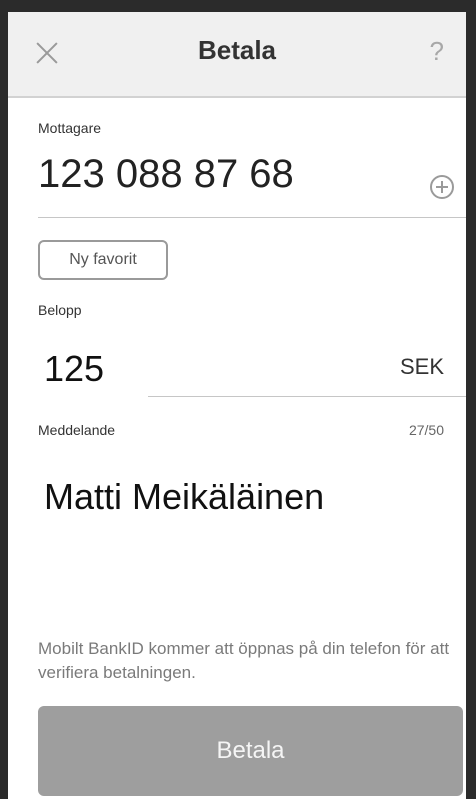 Image resolution: width=476 pixels, height=799 pixels. What do you see at coordinates (437, 51) in the screenshot?
I see `help-button: ?` at bounding box center [437, 51].